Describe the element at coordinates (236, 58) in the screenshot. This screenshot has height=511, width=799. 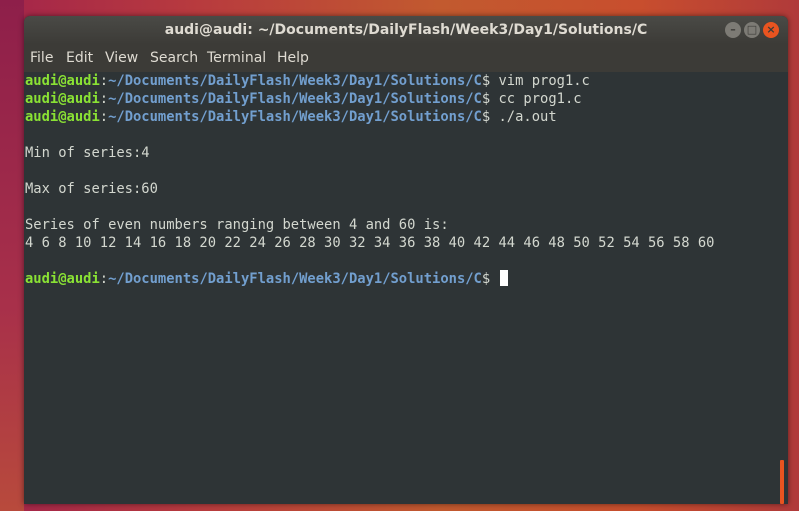
I see `menu-terminal: Terminal` at that location.